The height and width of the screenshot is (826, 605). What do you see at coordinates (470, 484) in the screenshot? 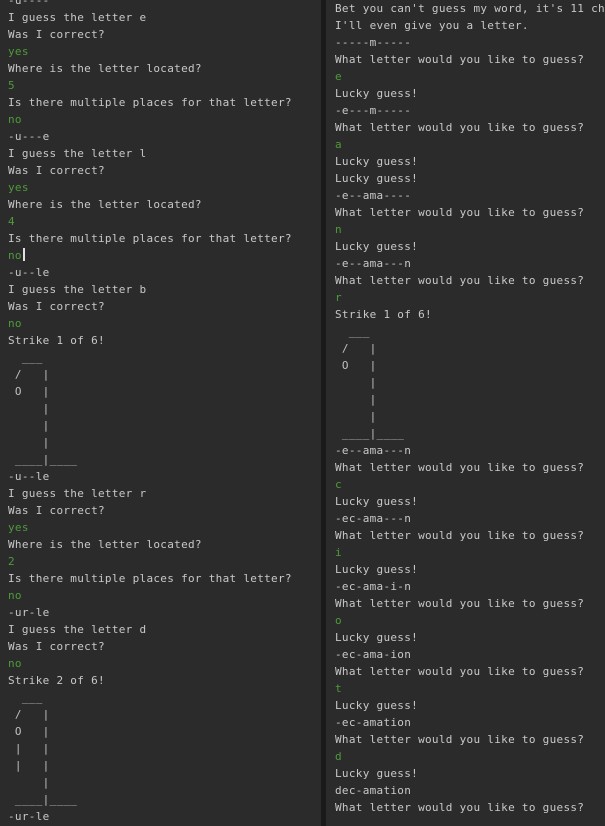
I see `terminal-input-line: c` at bounding box center [470, 484].